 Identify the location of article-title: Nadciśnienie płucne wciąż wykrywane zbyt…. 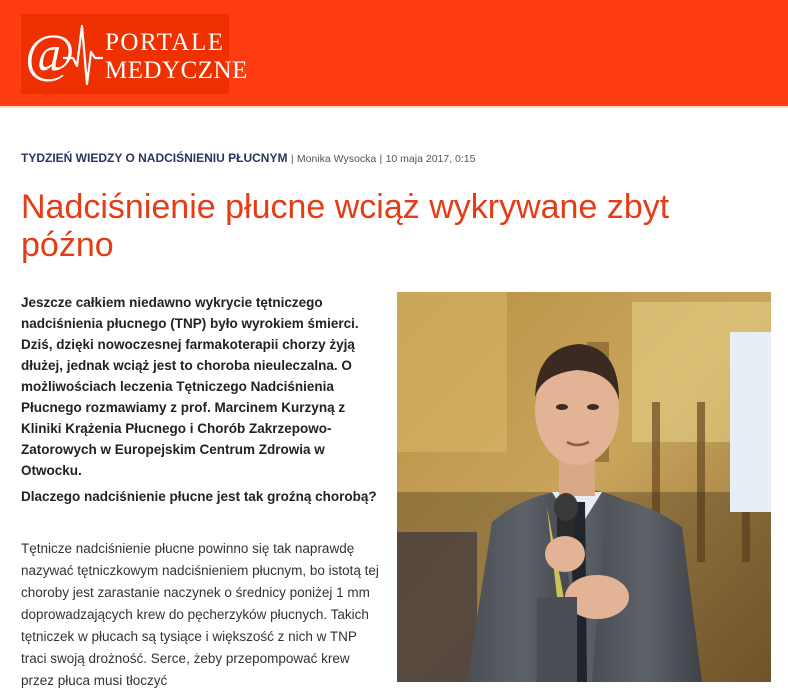
(345, 226).